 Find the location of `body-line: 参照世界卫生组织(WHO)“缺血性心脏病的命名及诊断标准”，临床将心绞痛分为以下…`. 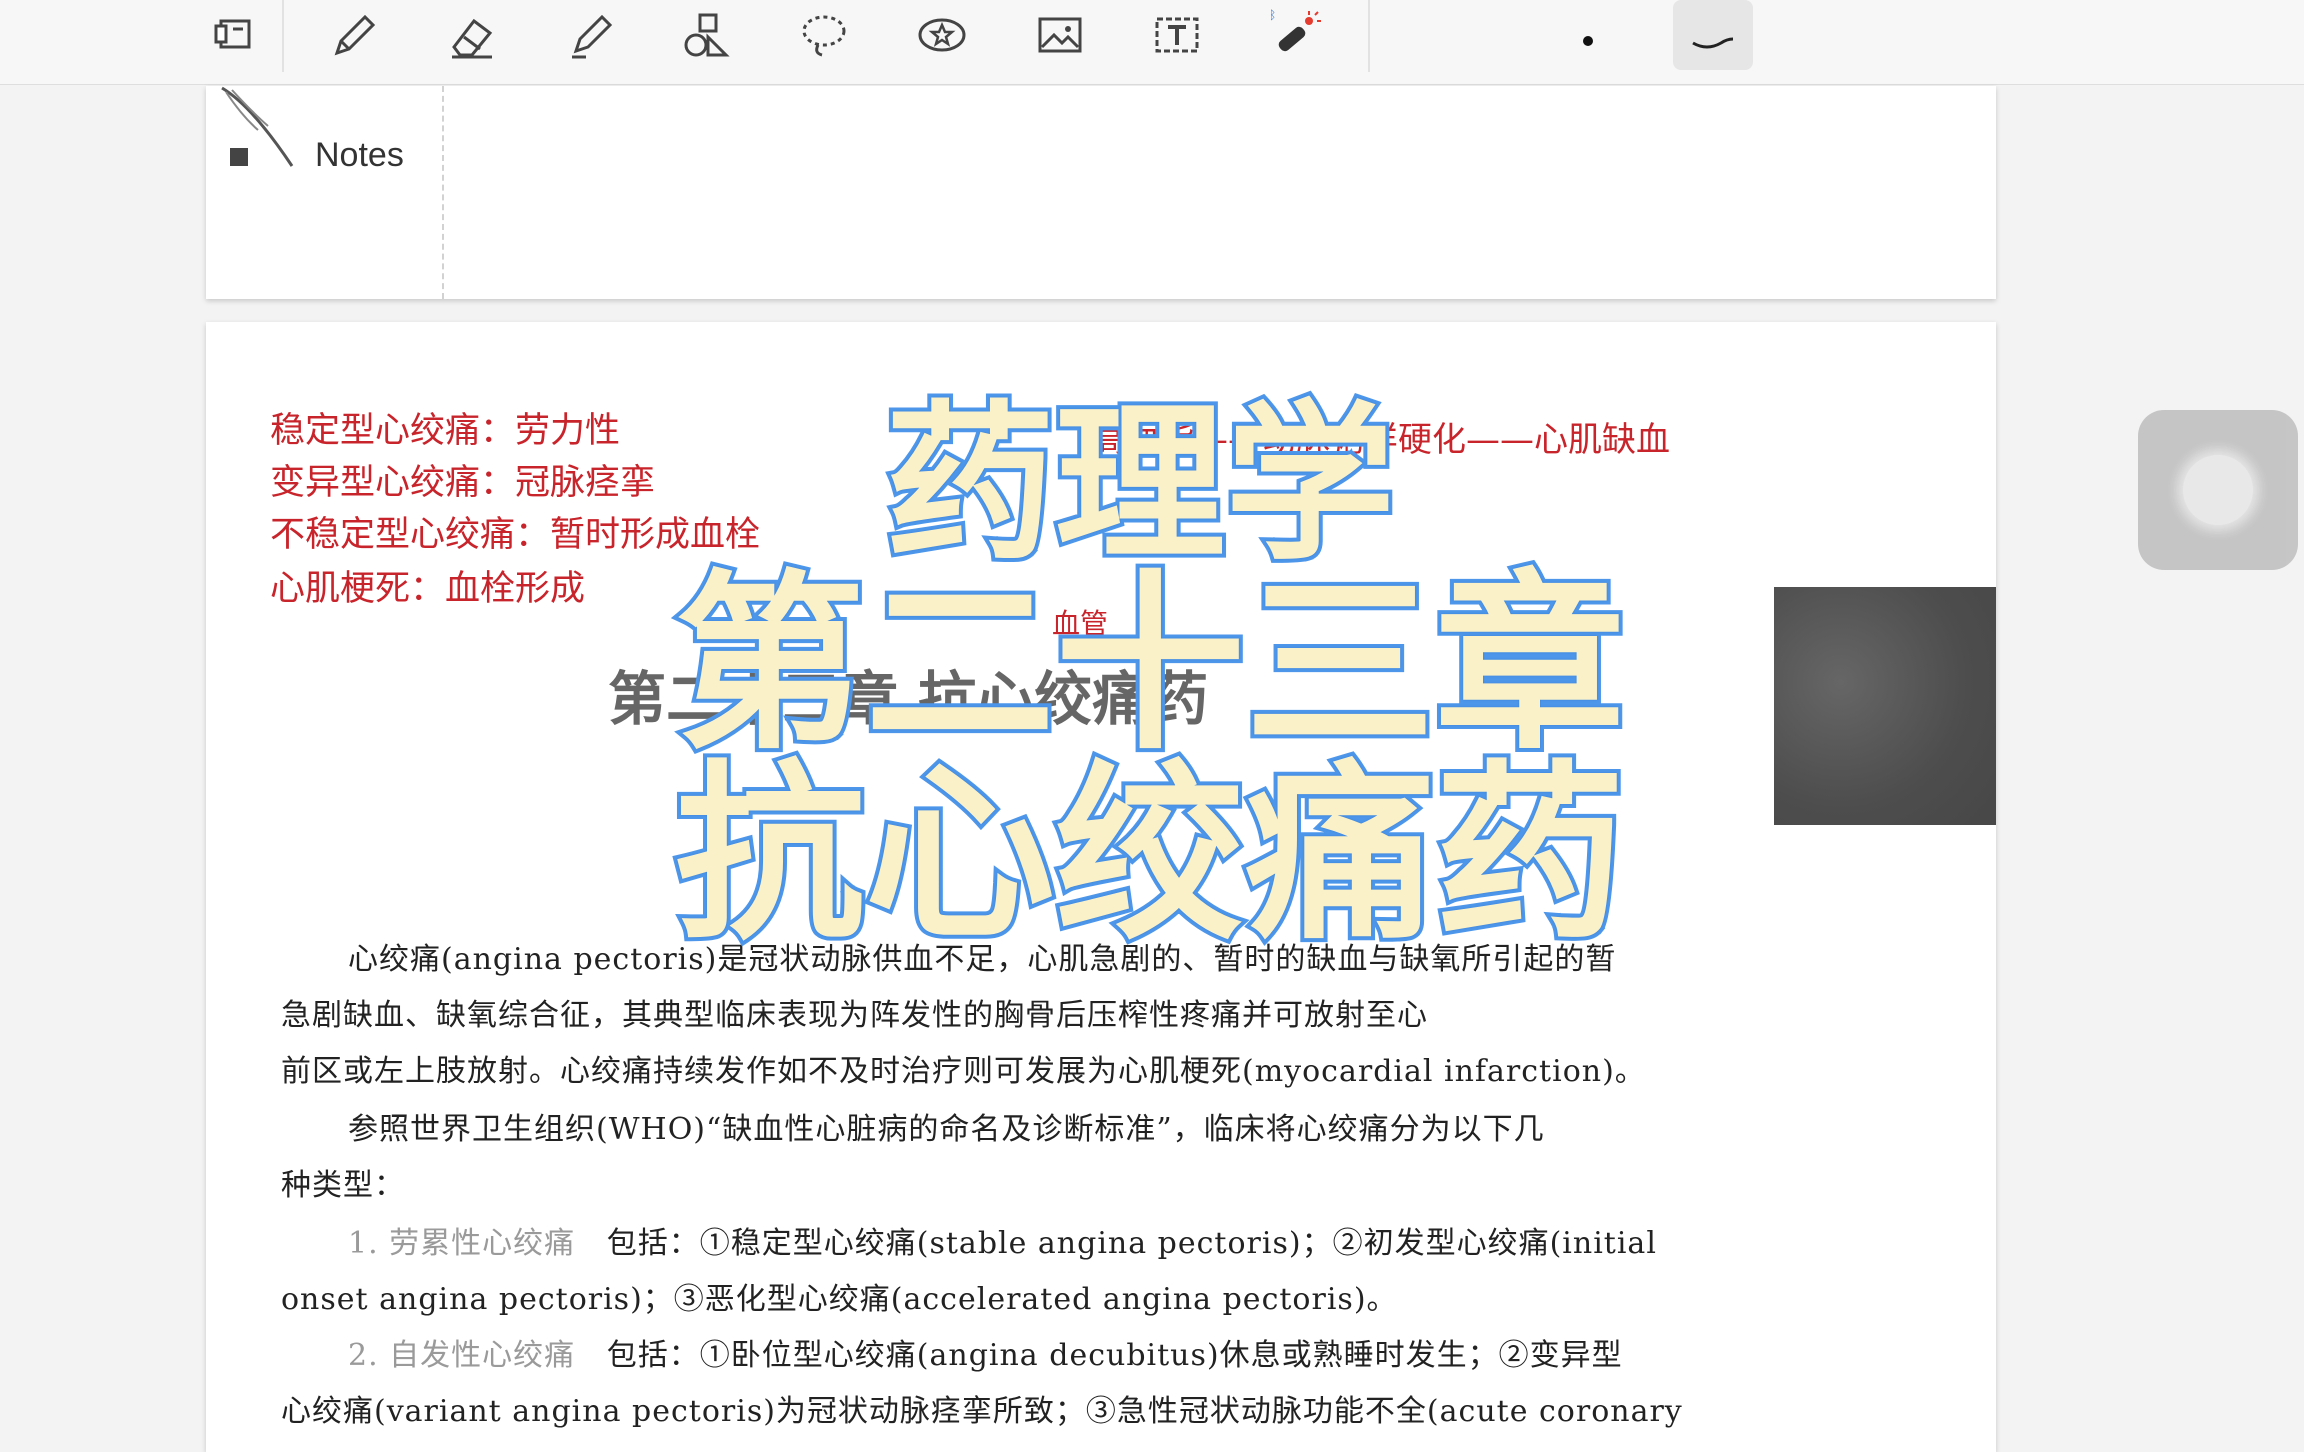

body-line: 参照世界卫生组织(WHO)“缺血性心脏病的命名及诊断标准”，临床将心绞痛分为以下… is located at coordinates (946, 1129).